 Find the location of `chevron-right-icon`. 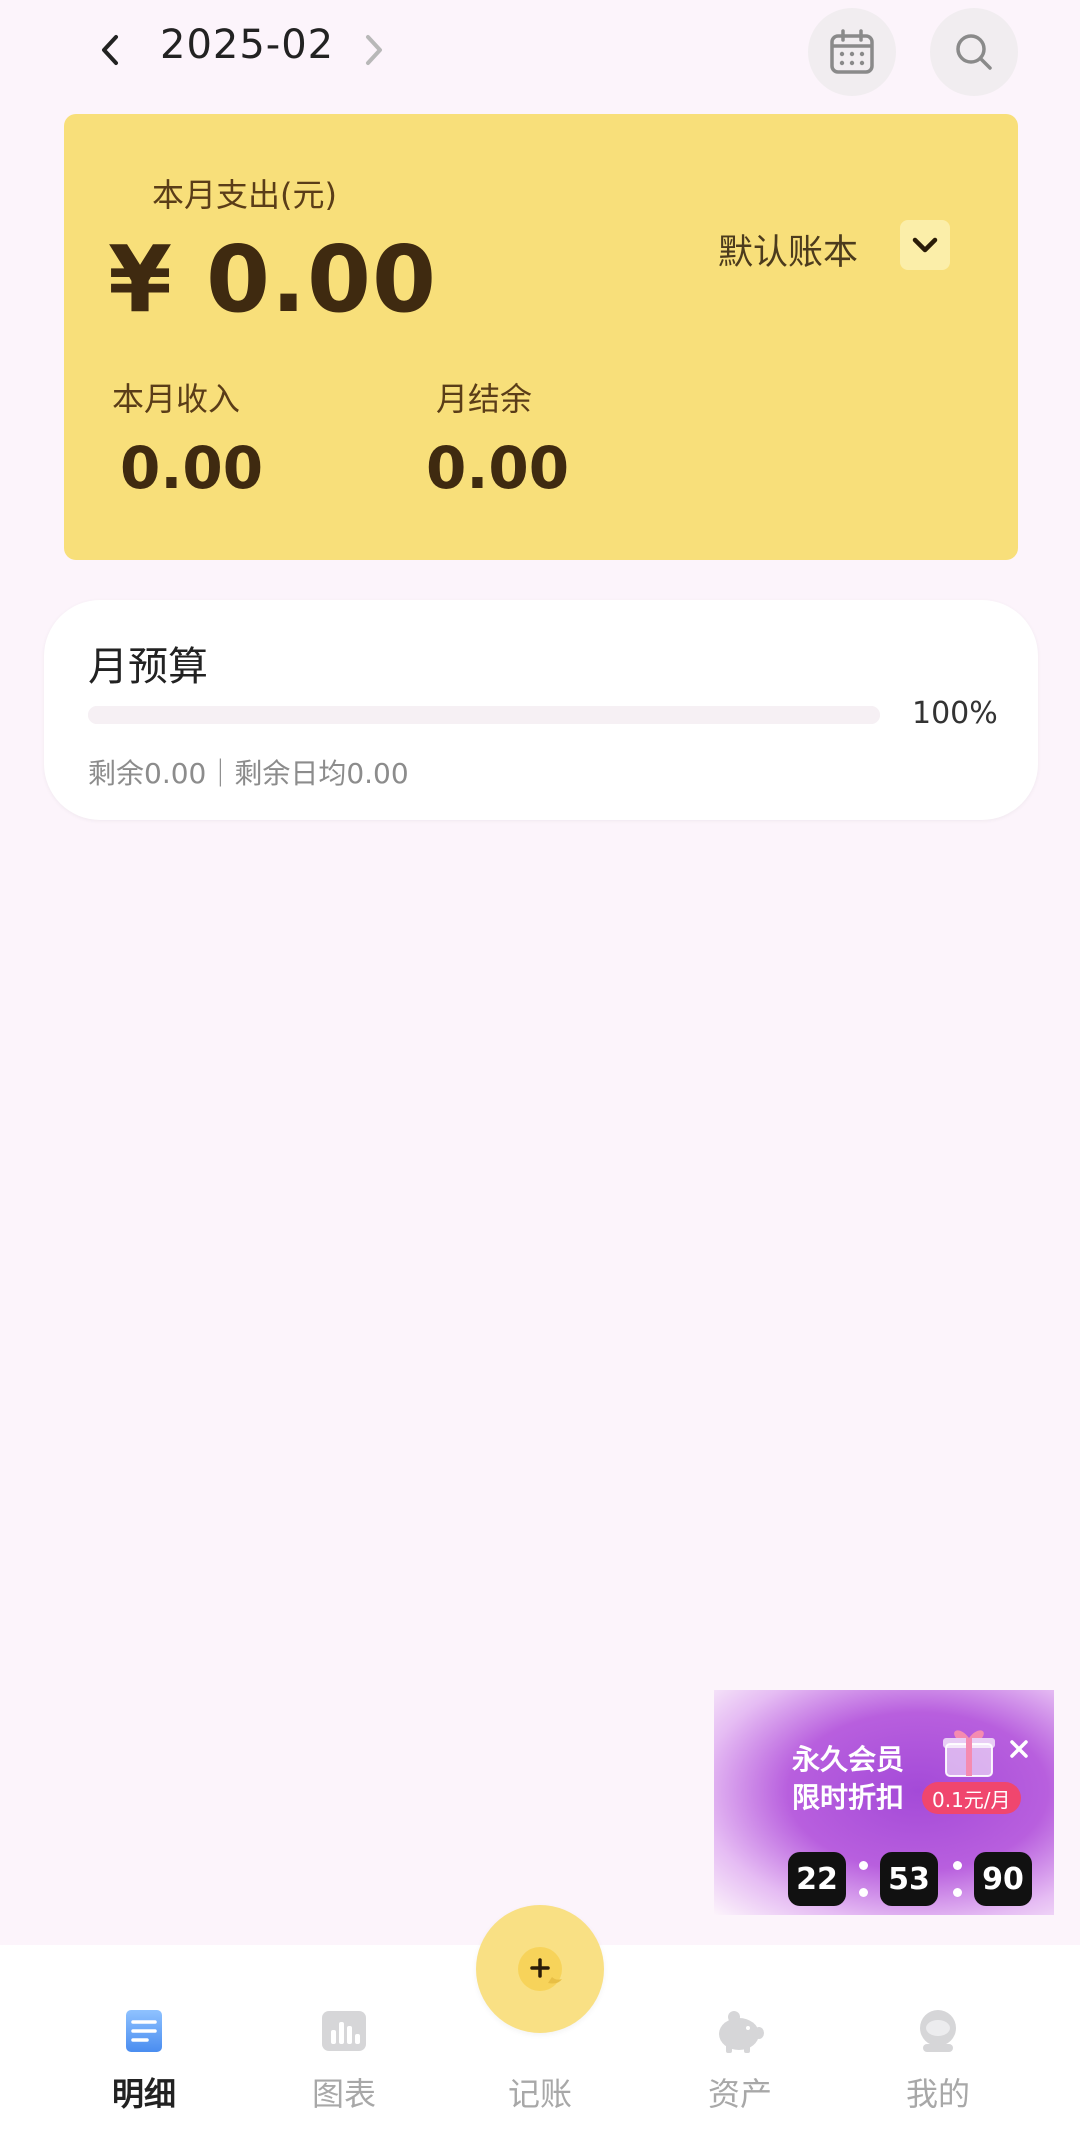

chevron-right-icon is located at coordinates (374, 50).